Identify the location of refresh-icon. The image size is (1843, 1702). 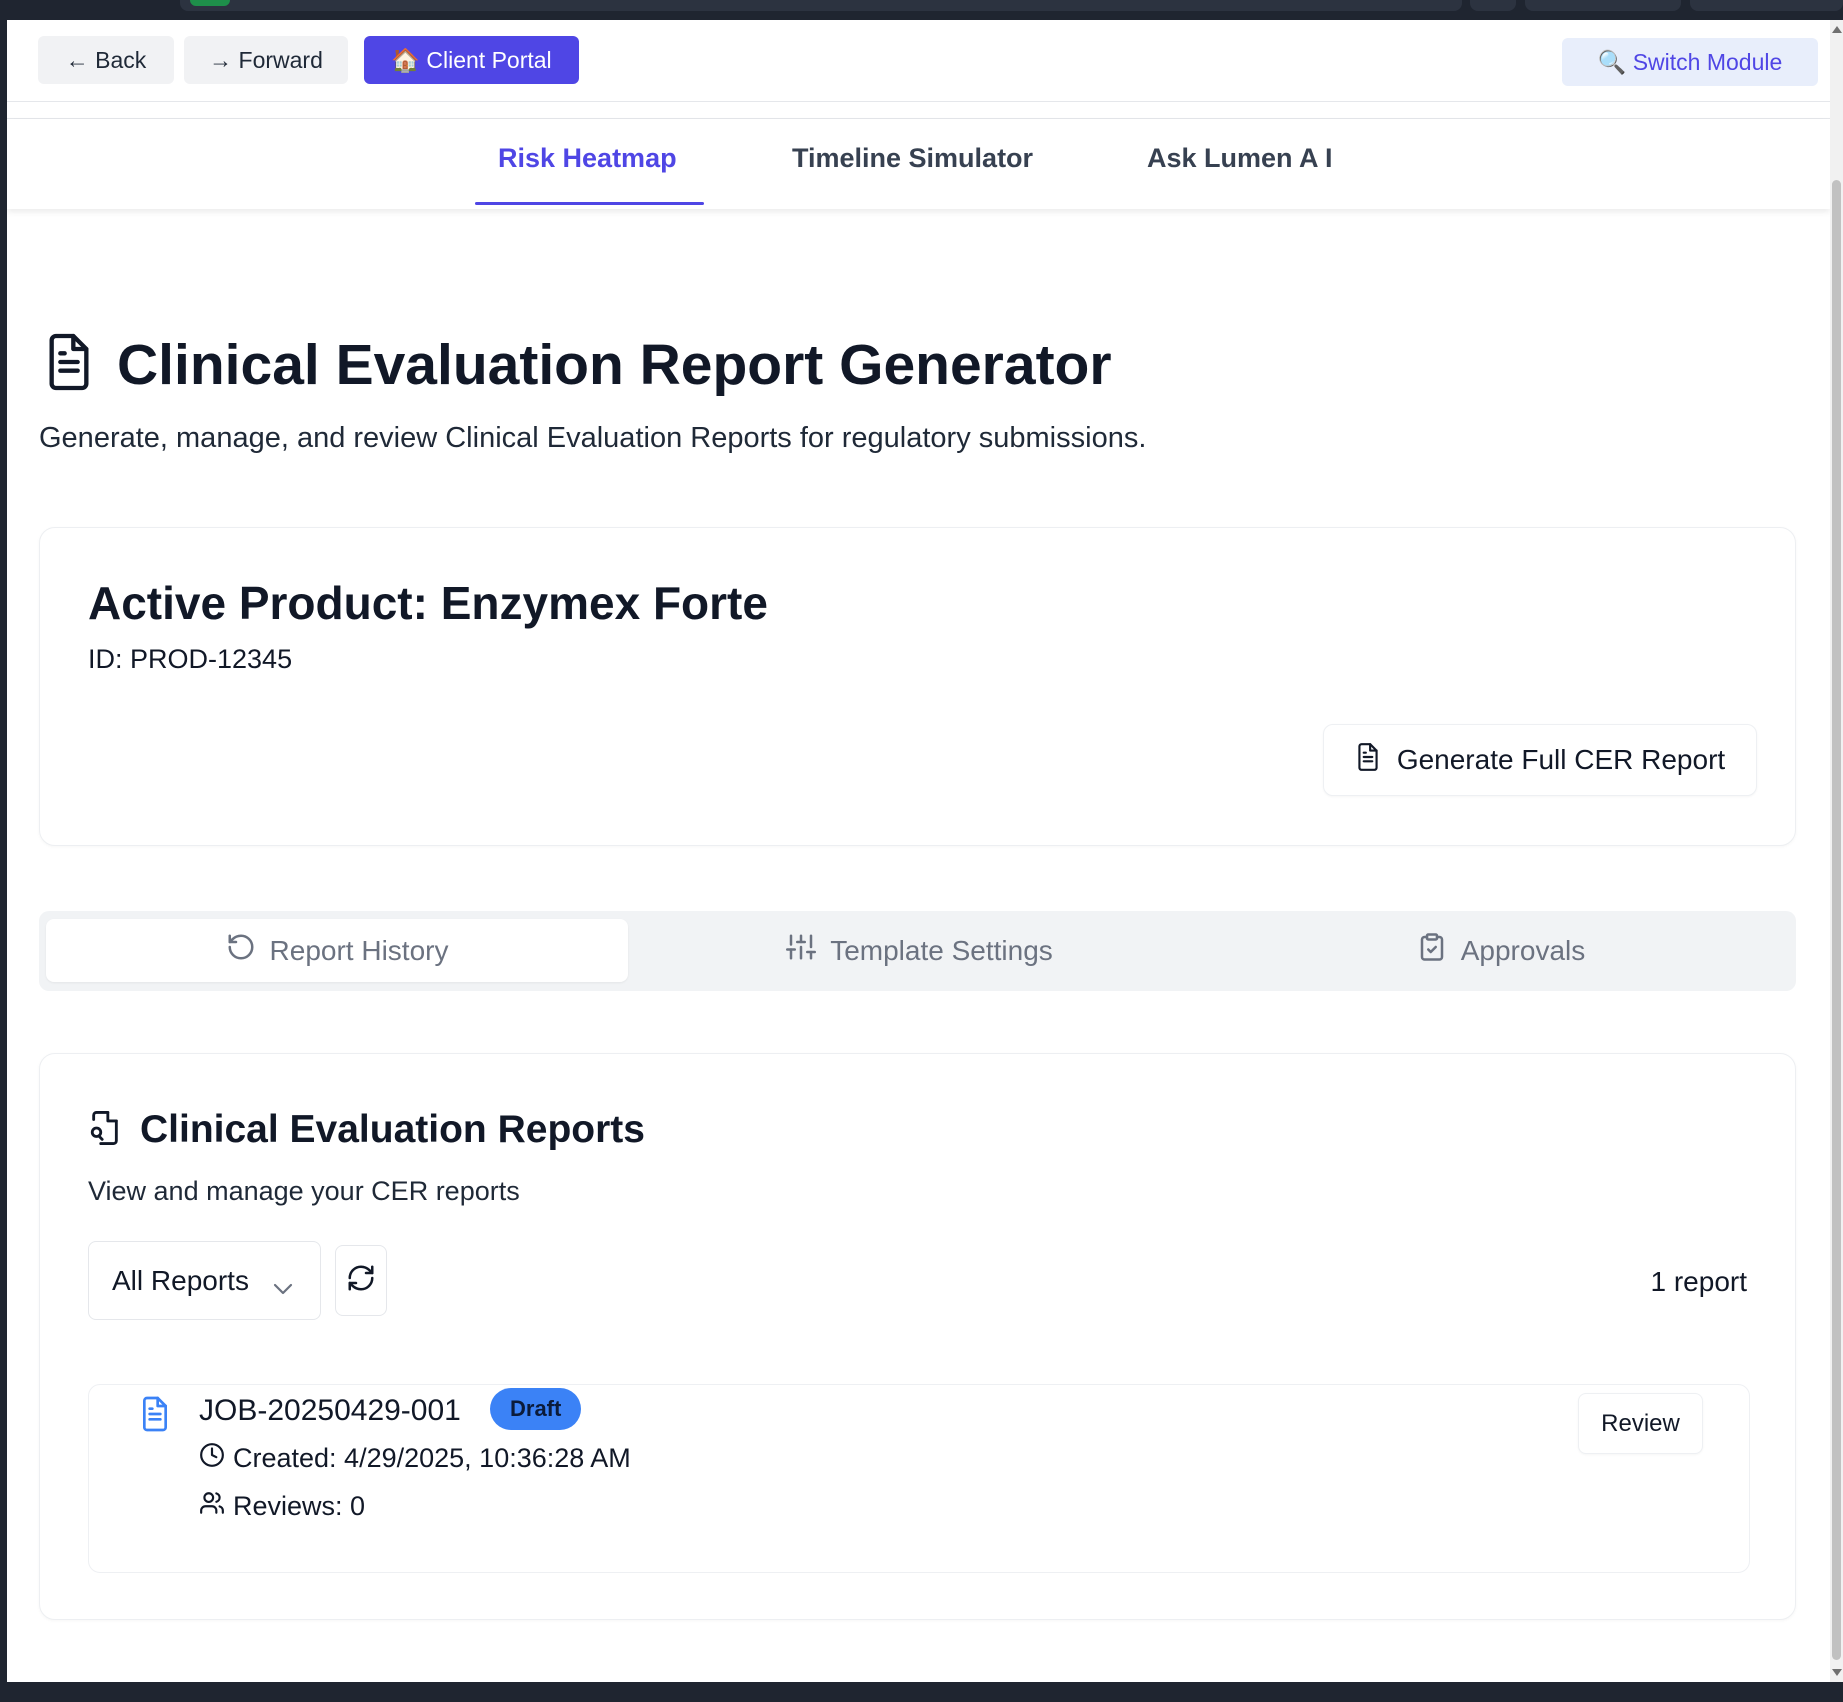
(361, 1280).